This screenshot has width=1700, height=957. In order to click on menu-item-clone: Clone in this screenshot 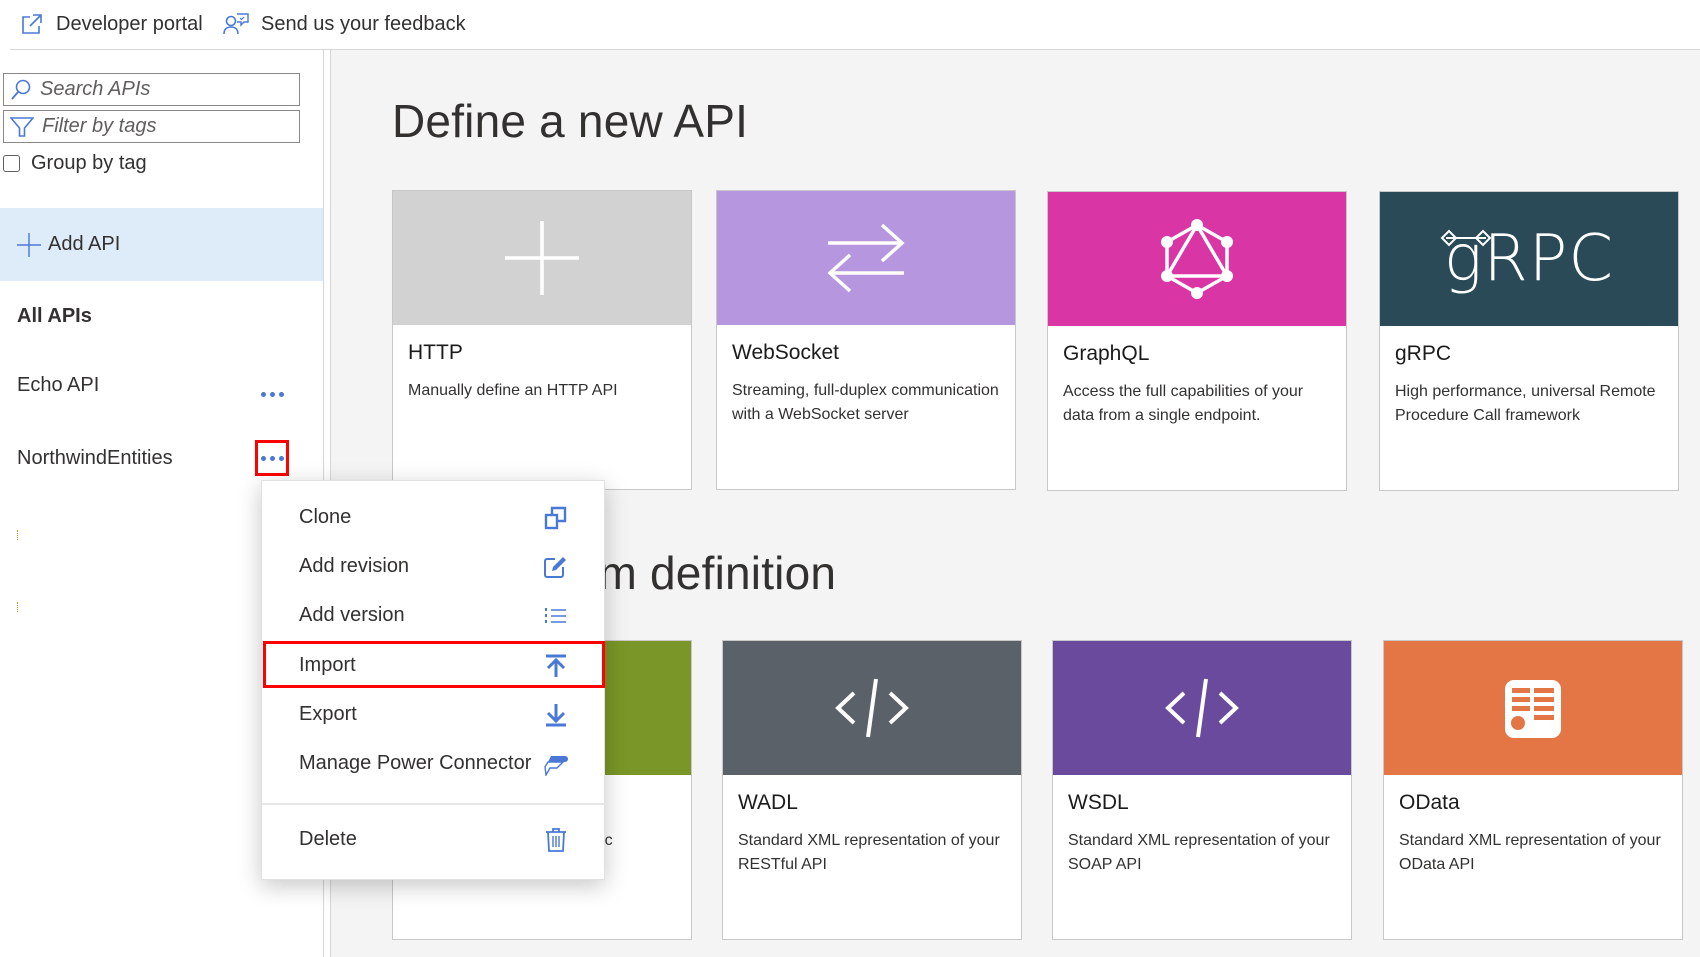, I will do `click(433, 517)`.